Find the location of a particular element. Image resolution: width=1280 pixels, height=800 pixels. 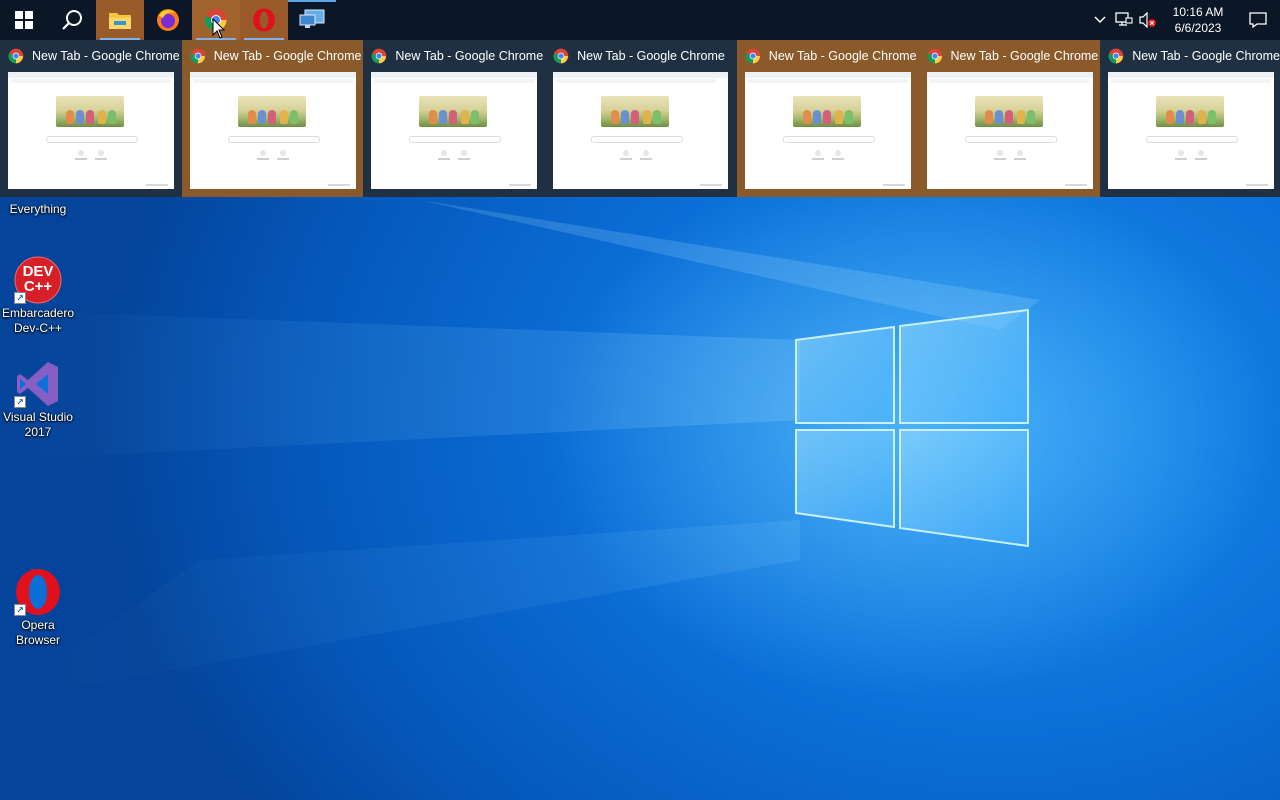

system-tray: 10:16 AM 6/6/2023 is located at coordinates (1184, 20).